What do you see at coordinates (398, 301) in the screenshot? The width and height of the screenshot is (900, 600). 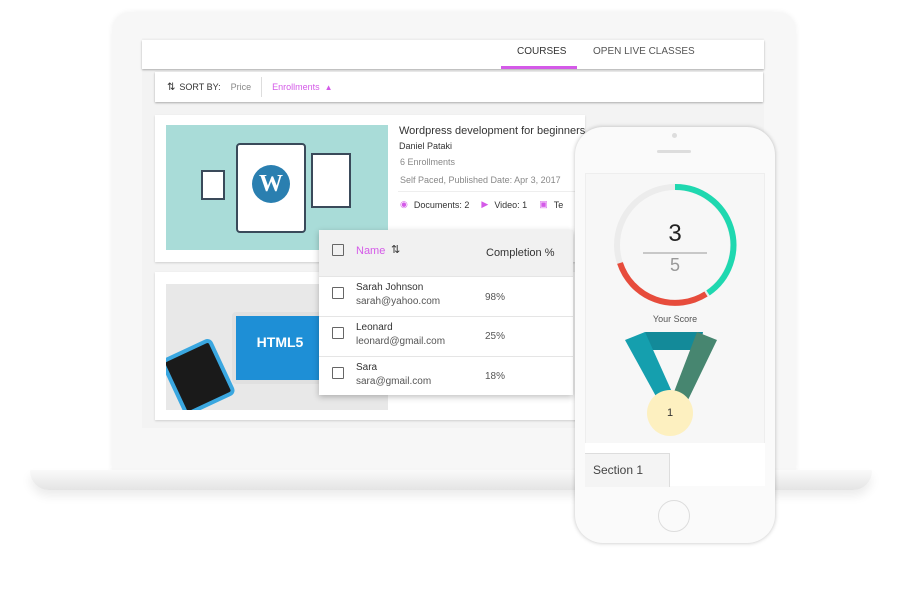 I see `row-email: sarah@yahoo.com` at bounding box center [398, 301].